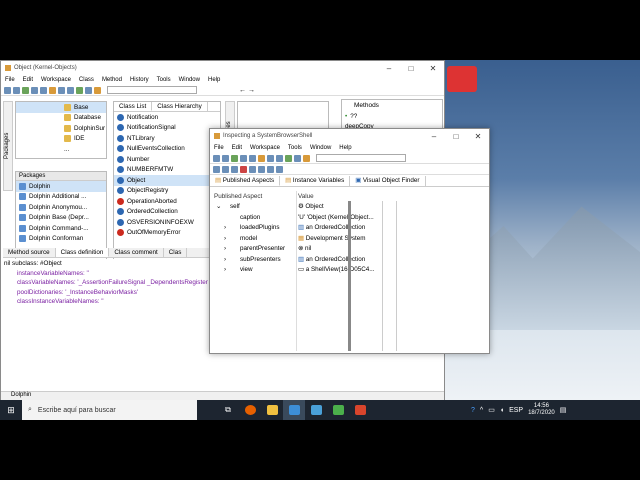  I want to click on class-item: OutOfMemoryError, so click(167, 233).